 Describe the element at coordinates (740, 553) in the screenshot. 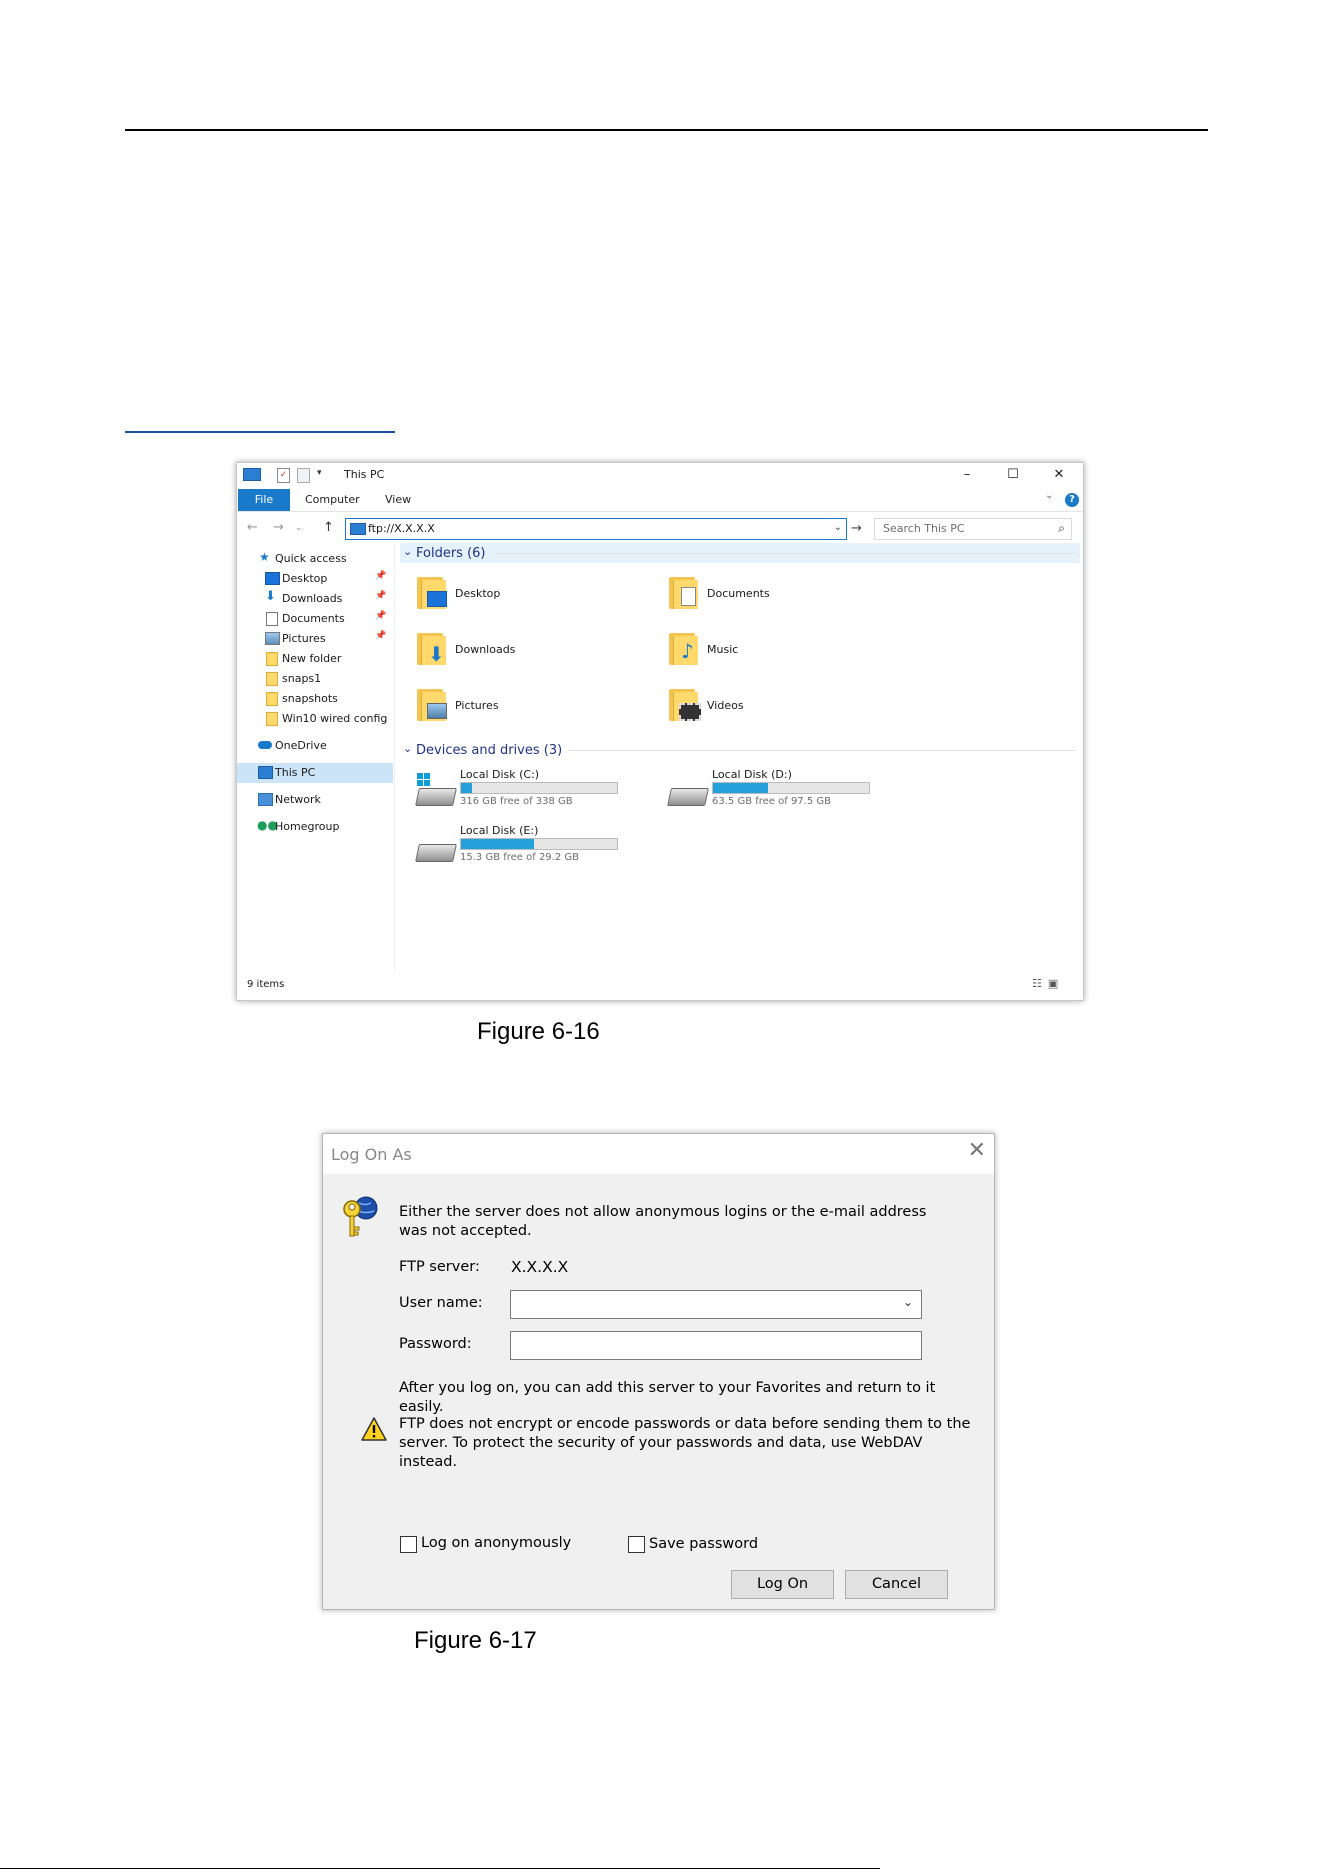

I see `folders-group-header: ⌄ Folders (6)` at that location.